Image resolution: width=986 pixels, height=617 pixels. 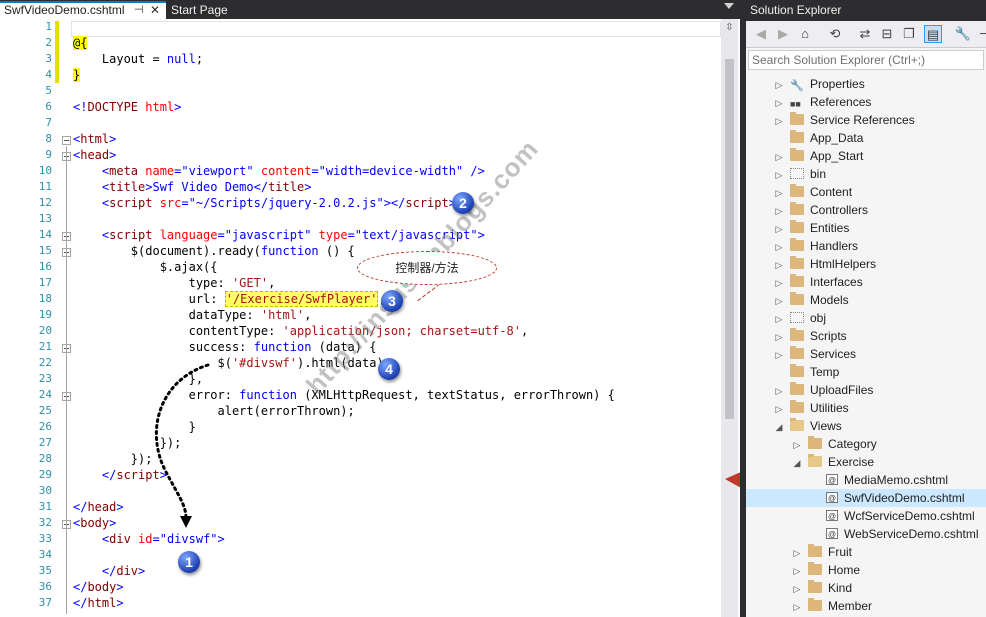 What do you see at coordinates (811, 228) in the screenshot?
I see `tree-item: ▷ Entities` at bounding box center [811, 228].